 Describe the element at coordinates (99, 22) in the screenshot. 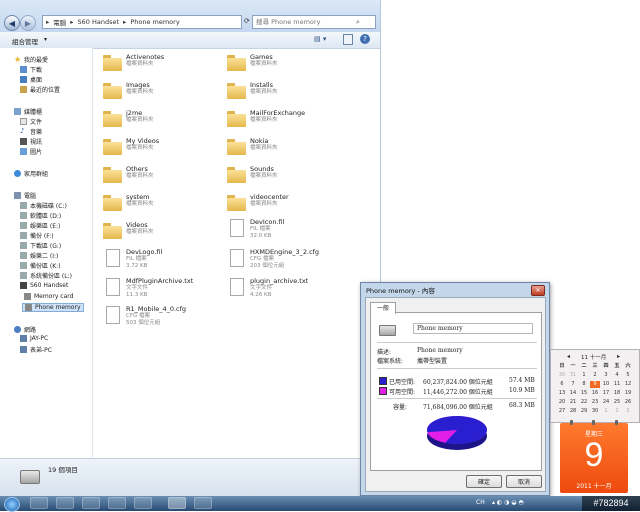

I see `breadcrumb-handset: S60 Handset` at that location.